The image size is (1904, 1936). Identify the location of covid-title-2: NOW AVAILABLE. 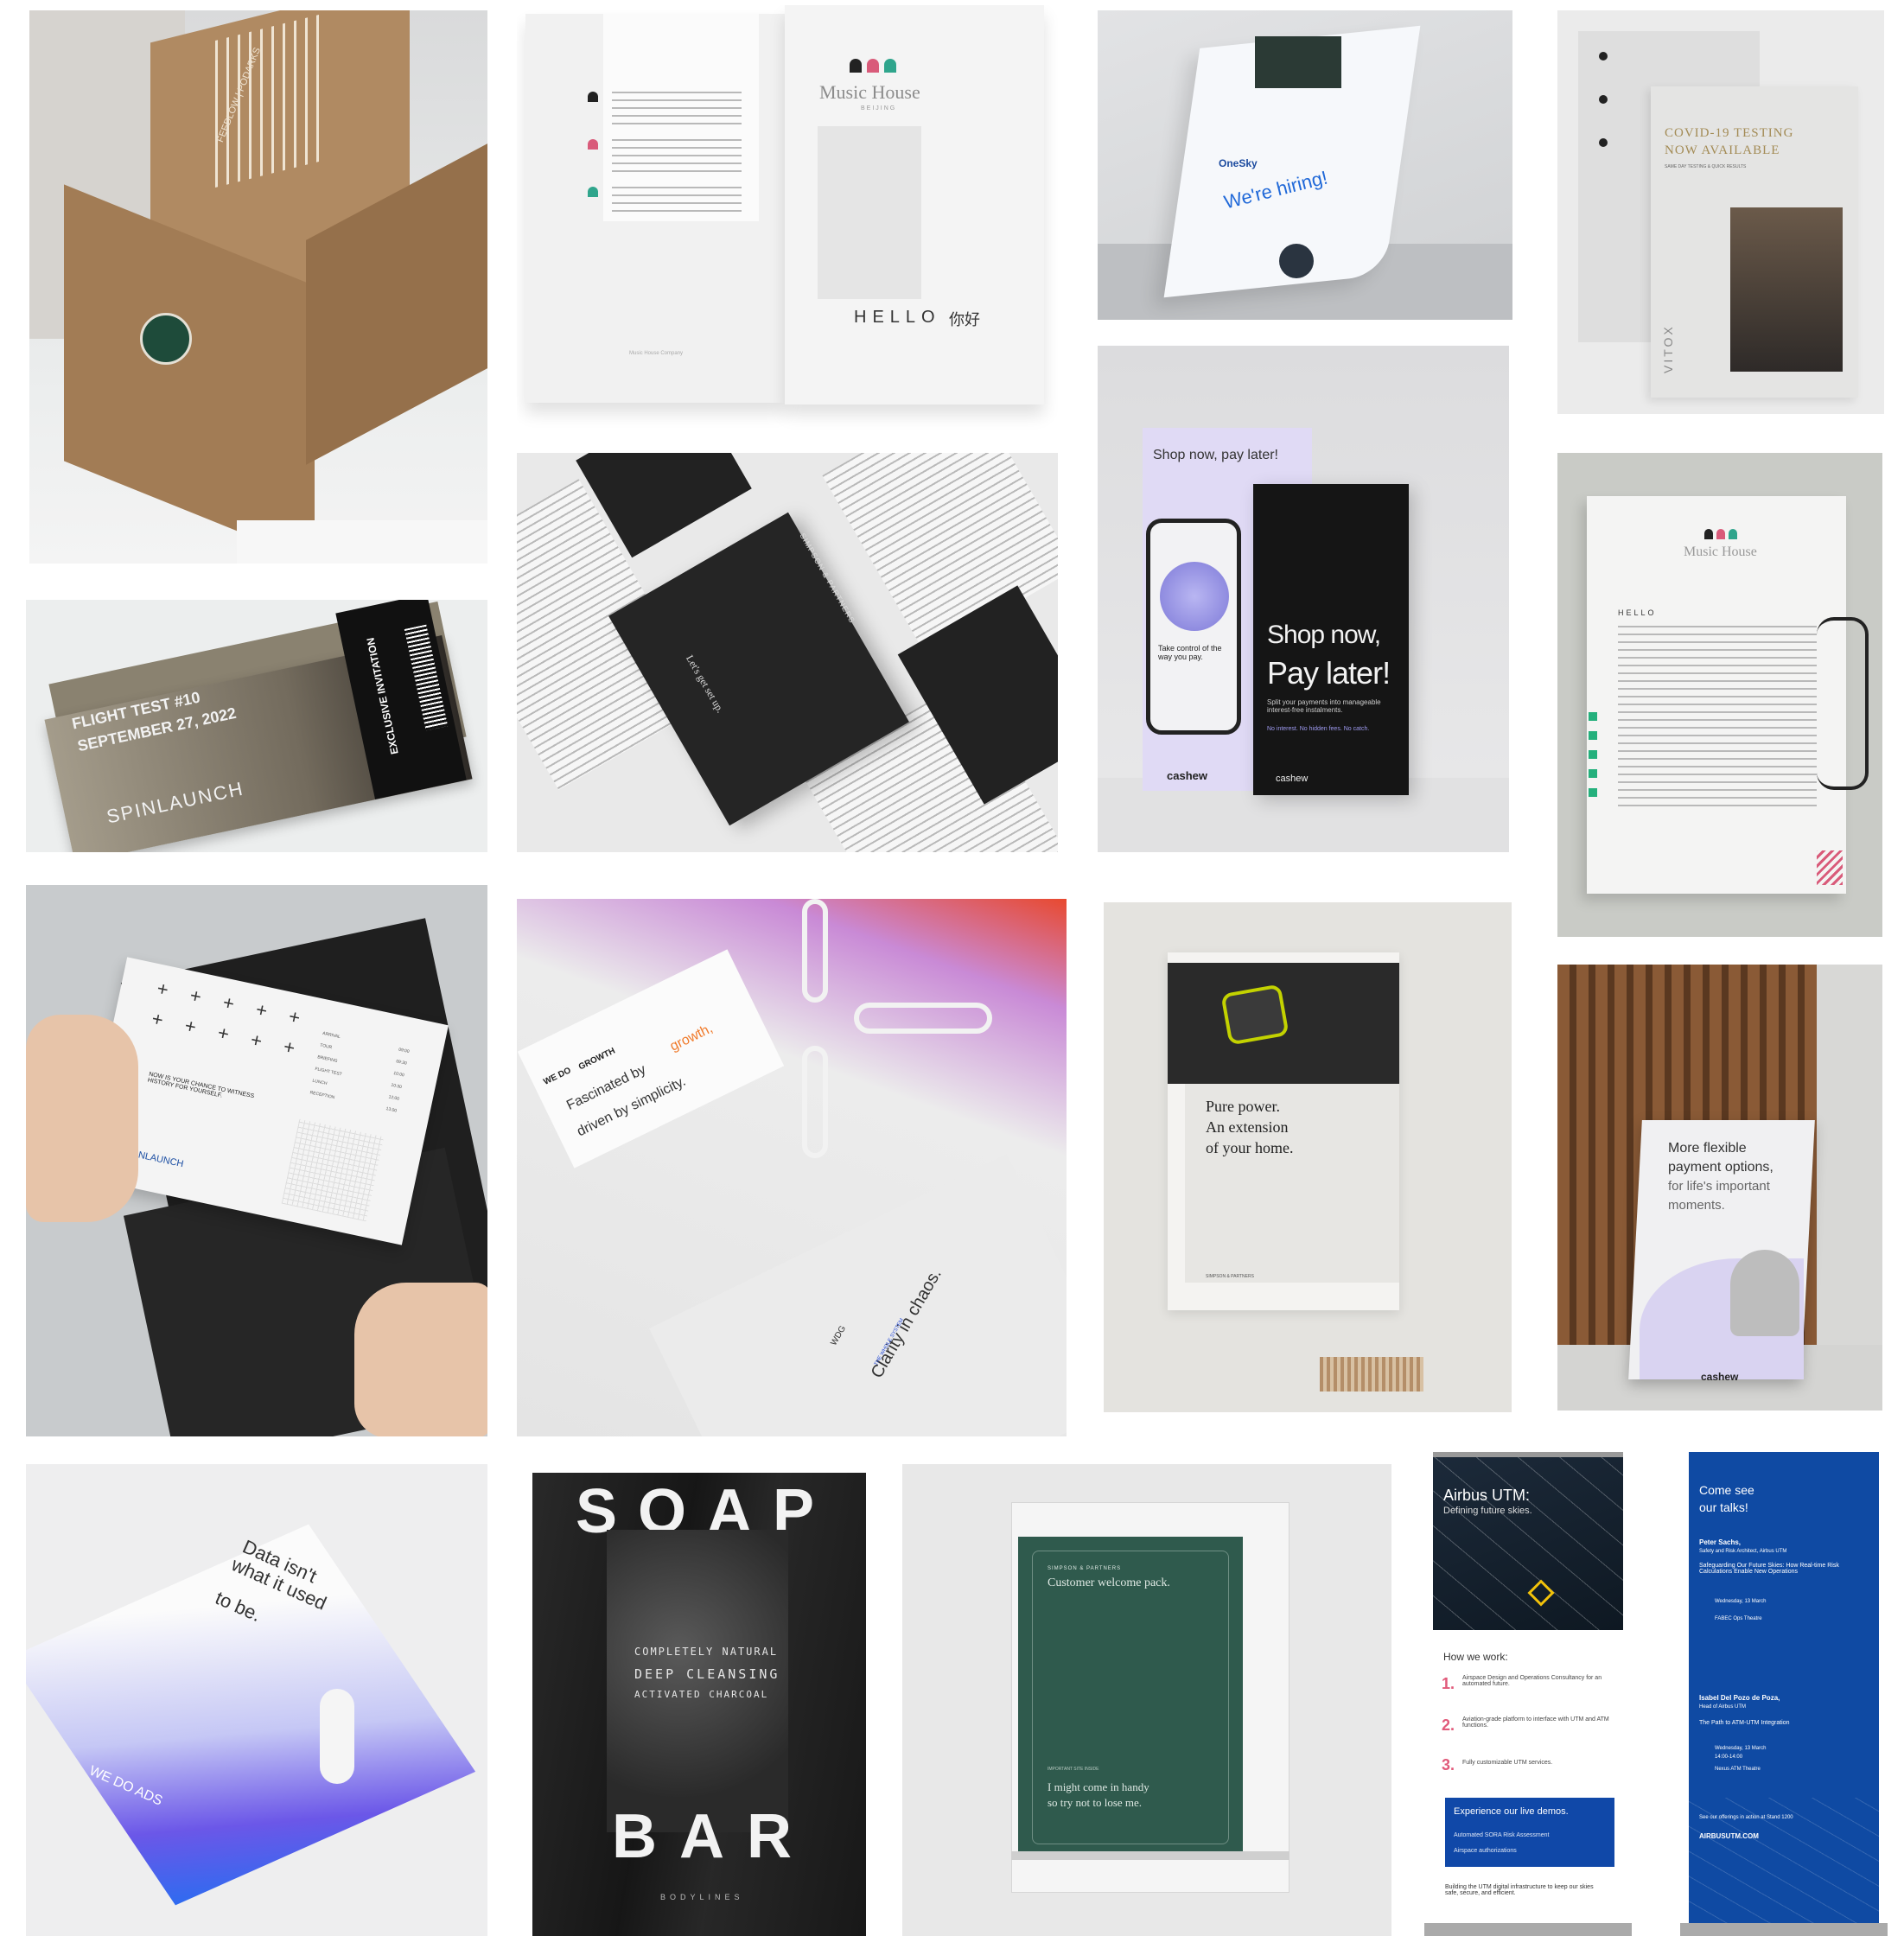
(1723, 150).